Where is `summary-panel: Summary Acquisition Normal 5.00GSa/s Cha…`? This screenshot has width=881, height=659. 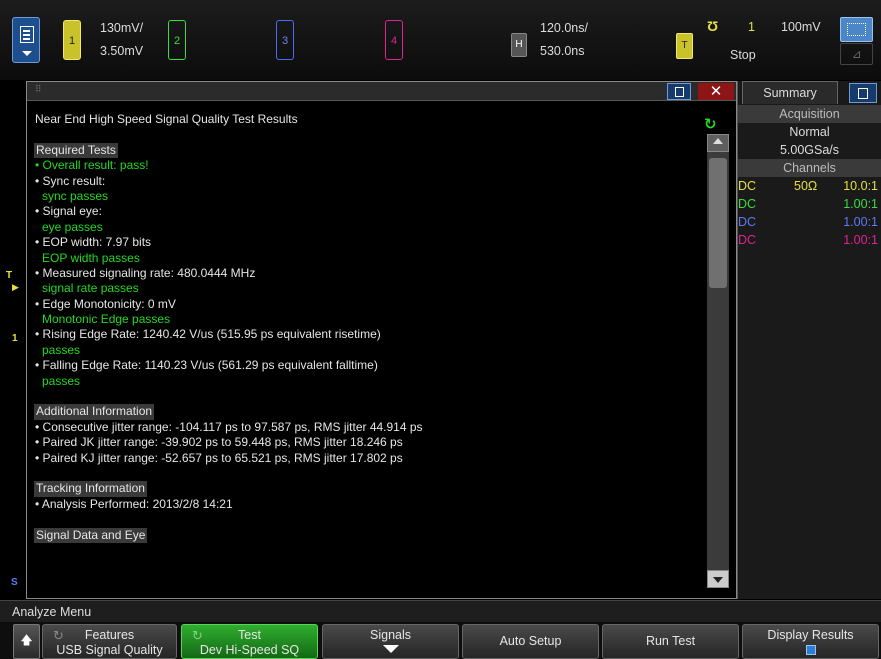 summary-panel: Summary Acquisition Normal 5.00GSa/s Cha… is located at coordinates (809, 340).